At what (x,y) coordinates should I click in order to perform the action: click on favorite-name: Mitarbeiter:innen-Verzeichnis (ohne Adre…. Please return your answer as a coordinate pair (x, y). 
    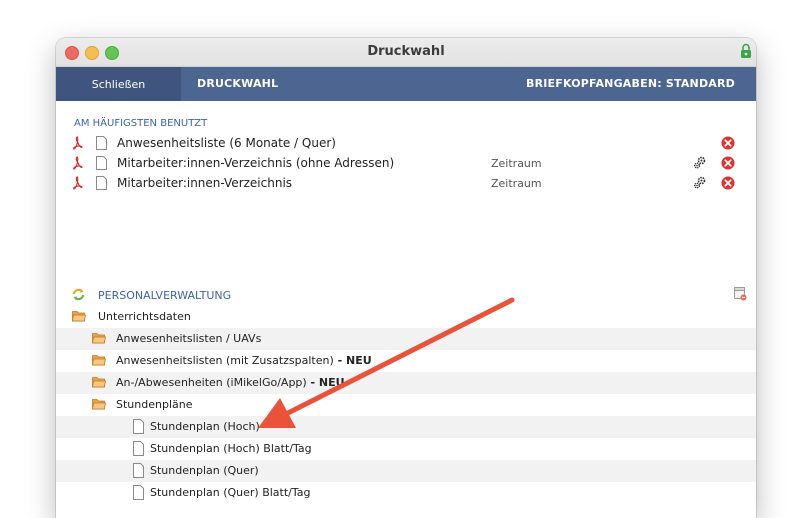
    Looking at the image, I should click on (256, 163).